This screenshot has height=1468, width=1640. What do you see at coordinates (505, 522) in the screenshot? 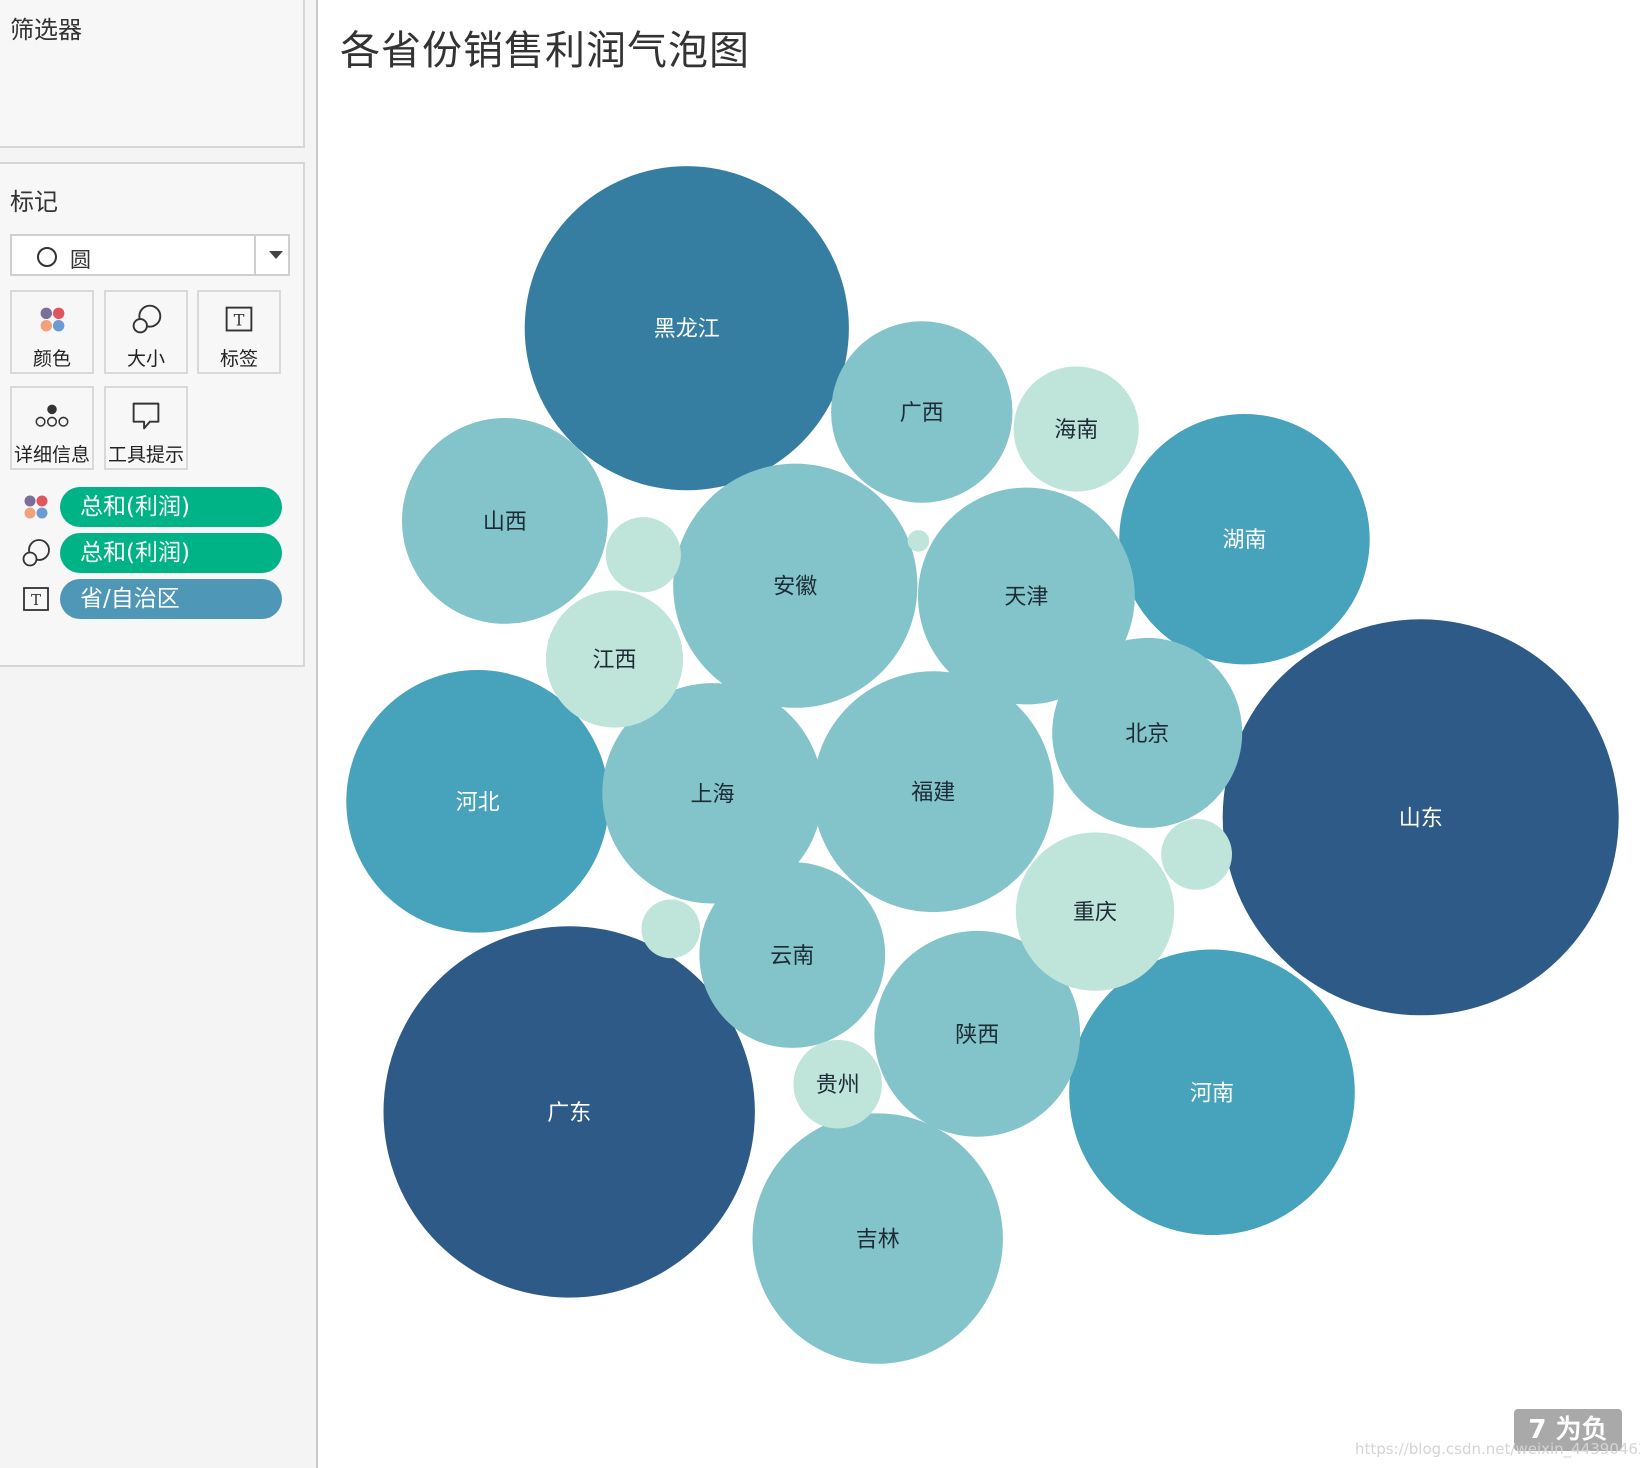
I see `bubble-label: 山西` at bounding box center [505, 522].